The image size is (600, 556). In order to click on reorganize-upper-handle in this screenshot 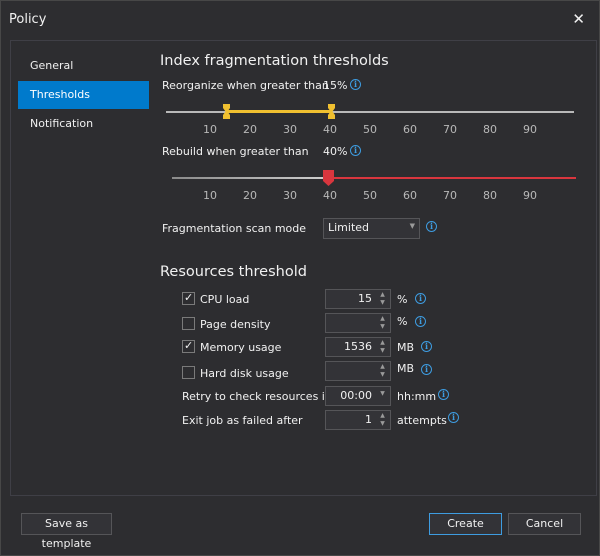, I will do `click(331, 111)`.